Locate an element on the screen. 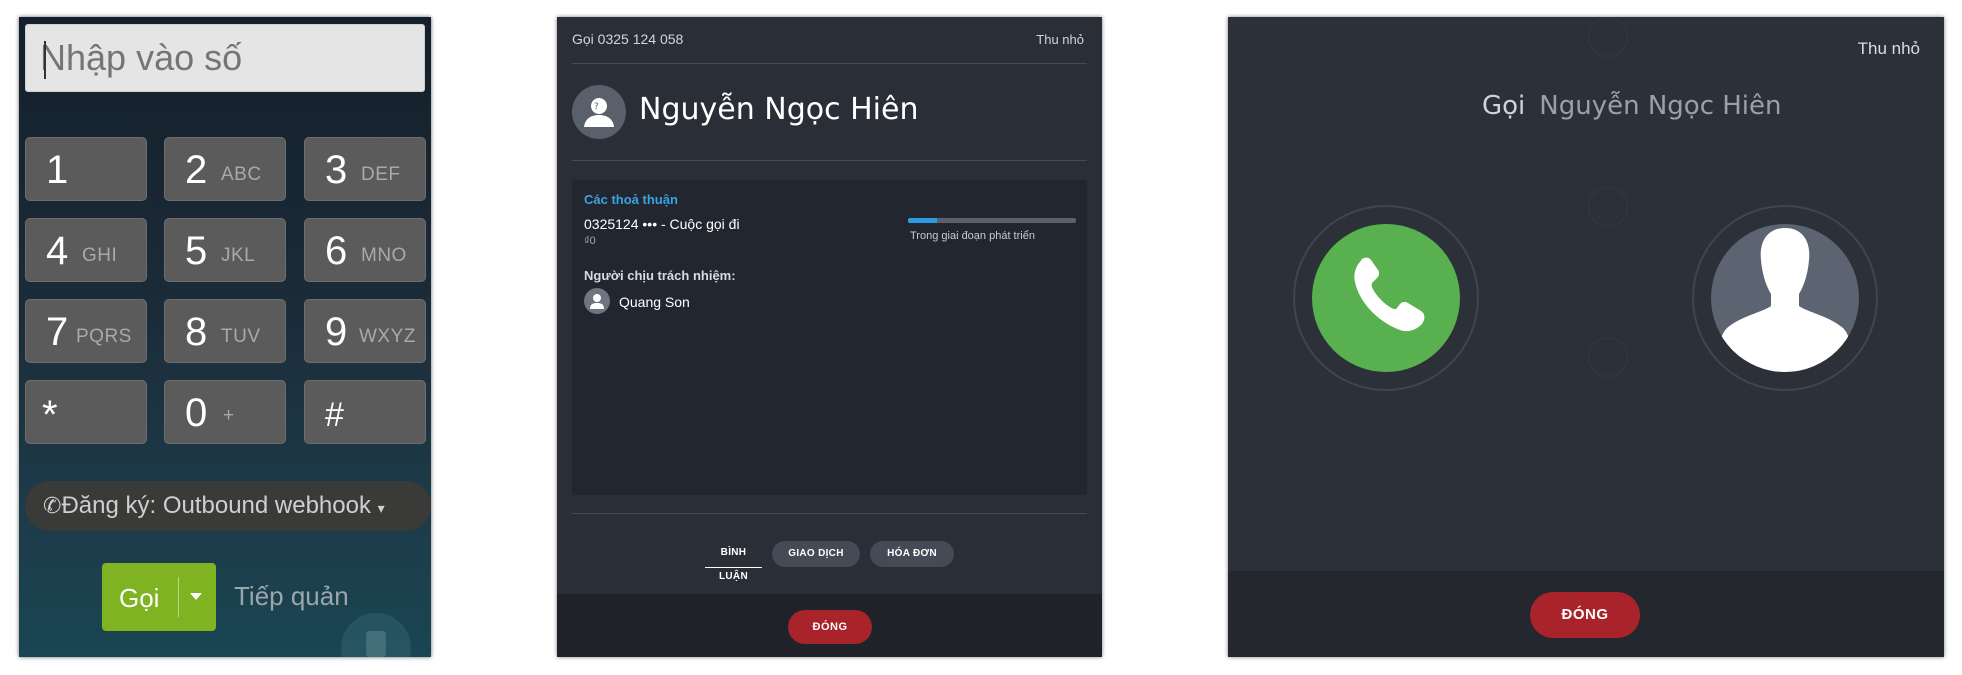 The height and width of the screenshot is (675, 1962). key-letters: TUV is located at coordinates (241, 336).